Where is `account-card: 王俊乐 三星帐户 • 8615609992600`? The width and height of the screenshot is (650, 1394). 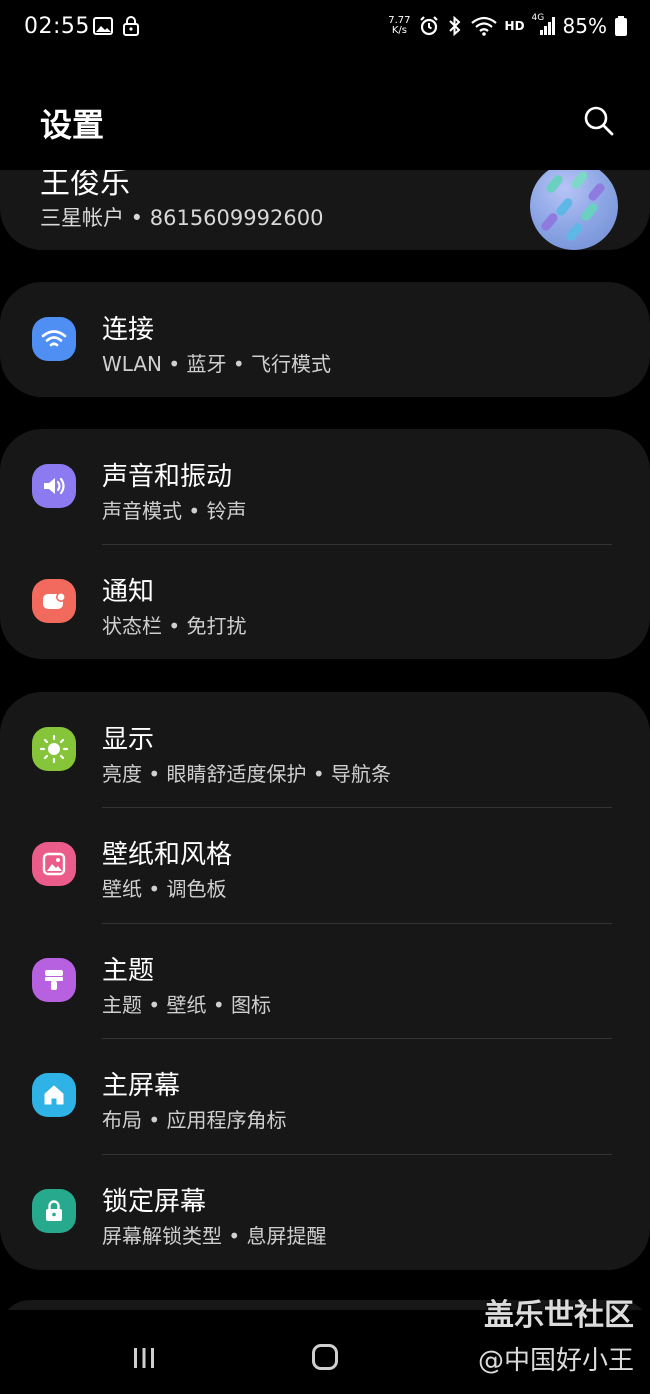
account-card: 王俊乐 三星帐户 • 8615609992600 is located at coordinates (325, 210).